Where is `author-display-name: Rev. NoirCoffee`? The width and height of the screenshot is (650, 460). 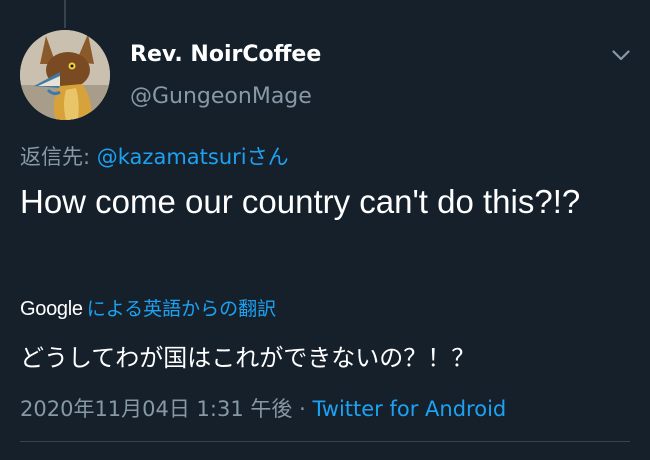 author-display-name: Rev. NoirCoffee is located at coordinates (225, 54).